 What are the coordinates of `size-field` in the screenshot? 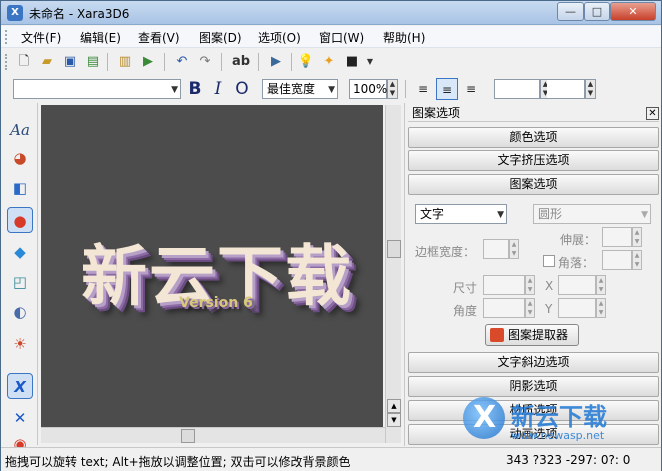 It's located at (504, 285).